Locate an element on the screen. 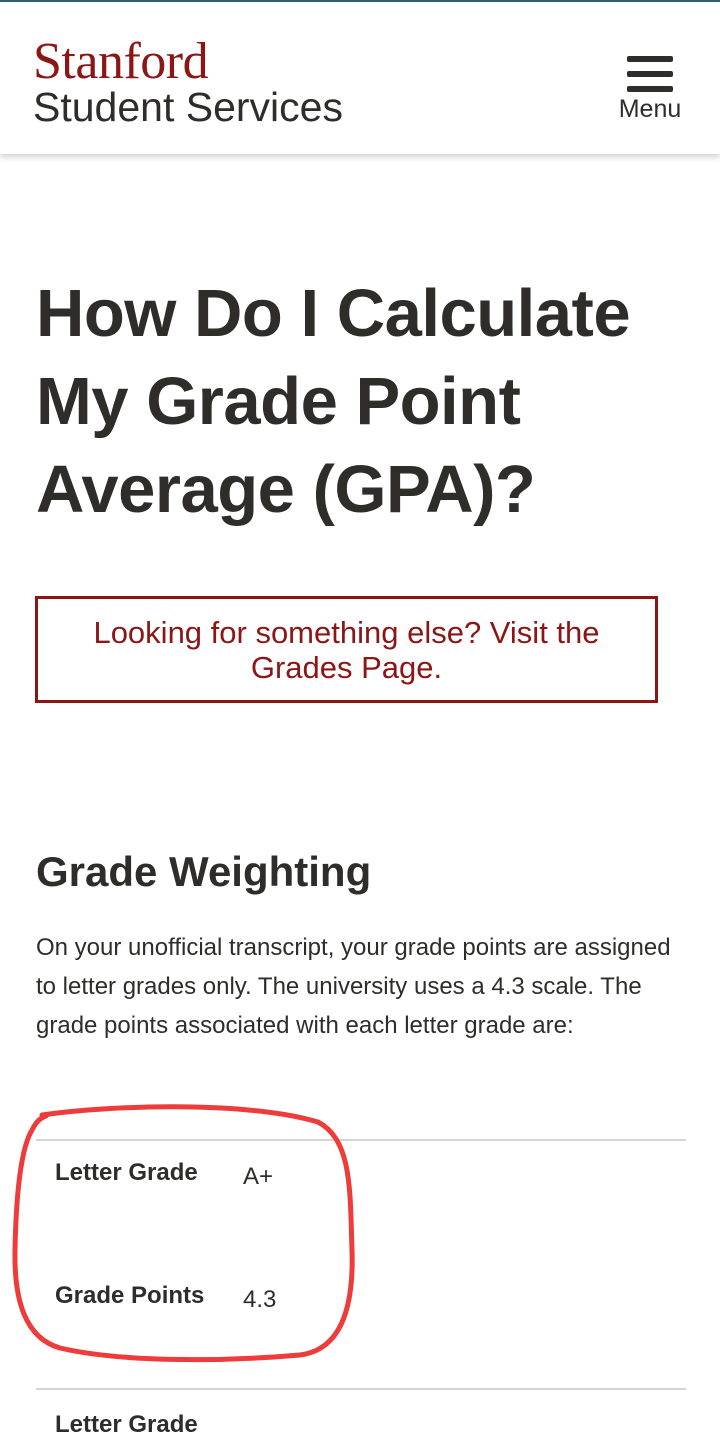  menu-label: Menu is located at coordinates (650, 109).